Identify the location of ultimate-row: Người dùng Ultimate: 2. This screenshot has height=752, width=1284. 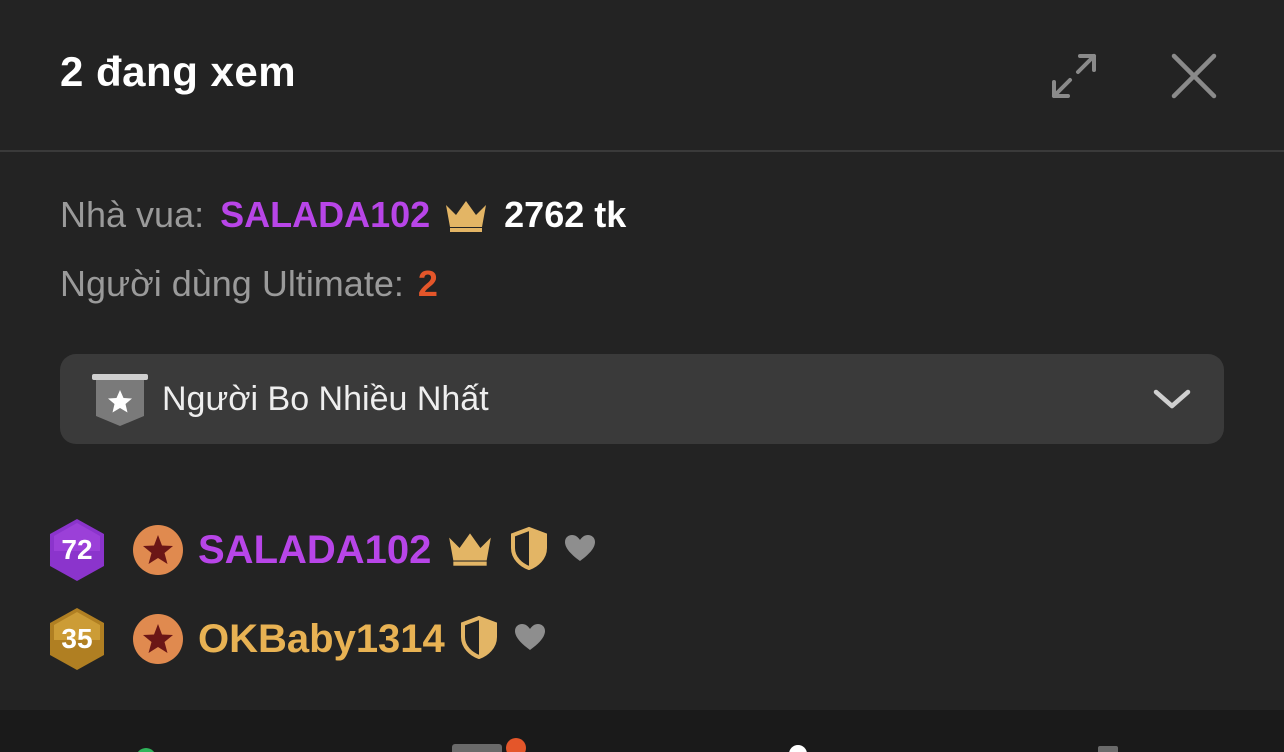
(249, 284).